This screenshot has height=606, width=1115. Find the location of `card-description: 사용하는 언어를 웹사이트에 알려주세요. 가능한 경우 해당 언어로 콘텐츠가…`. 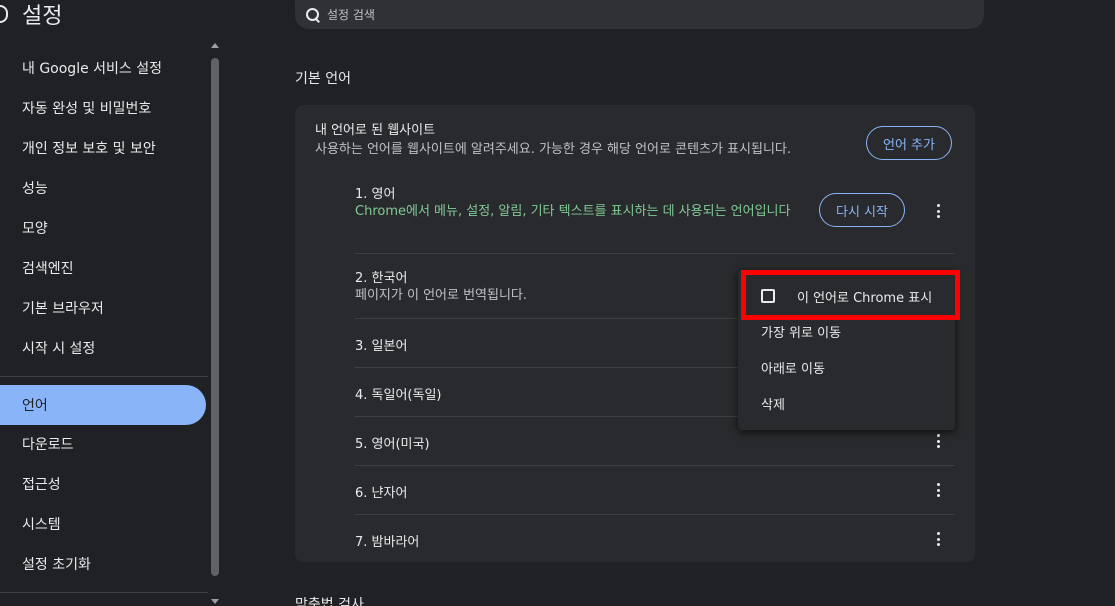

card-description: 사용하는 언어를 웹사이트에 알려주세요. 가능한 경우 해당 언어로 콘텐츠가… is located at coordinates (553, 149).